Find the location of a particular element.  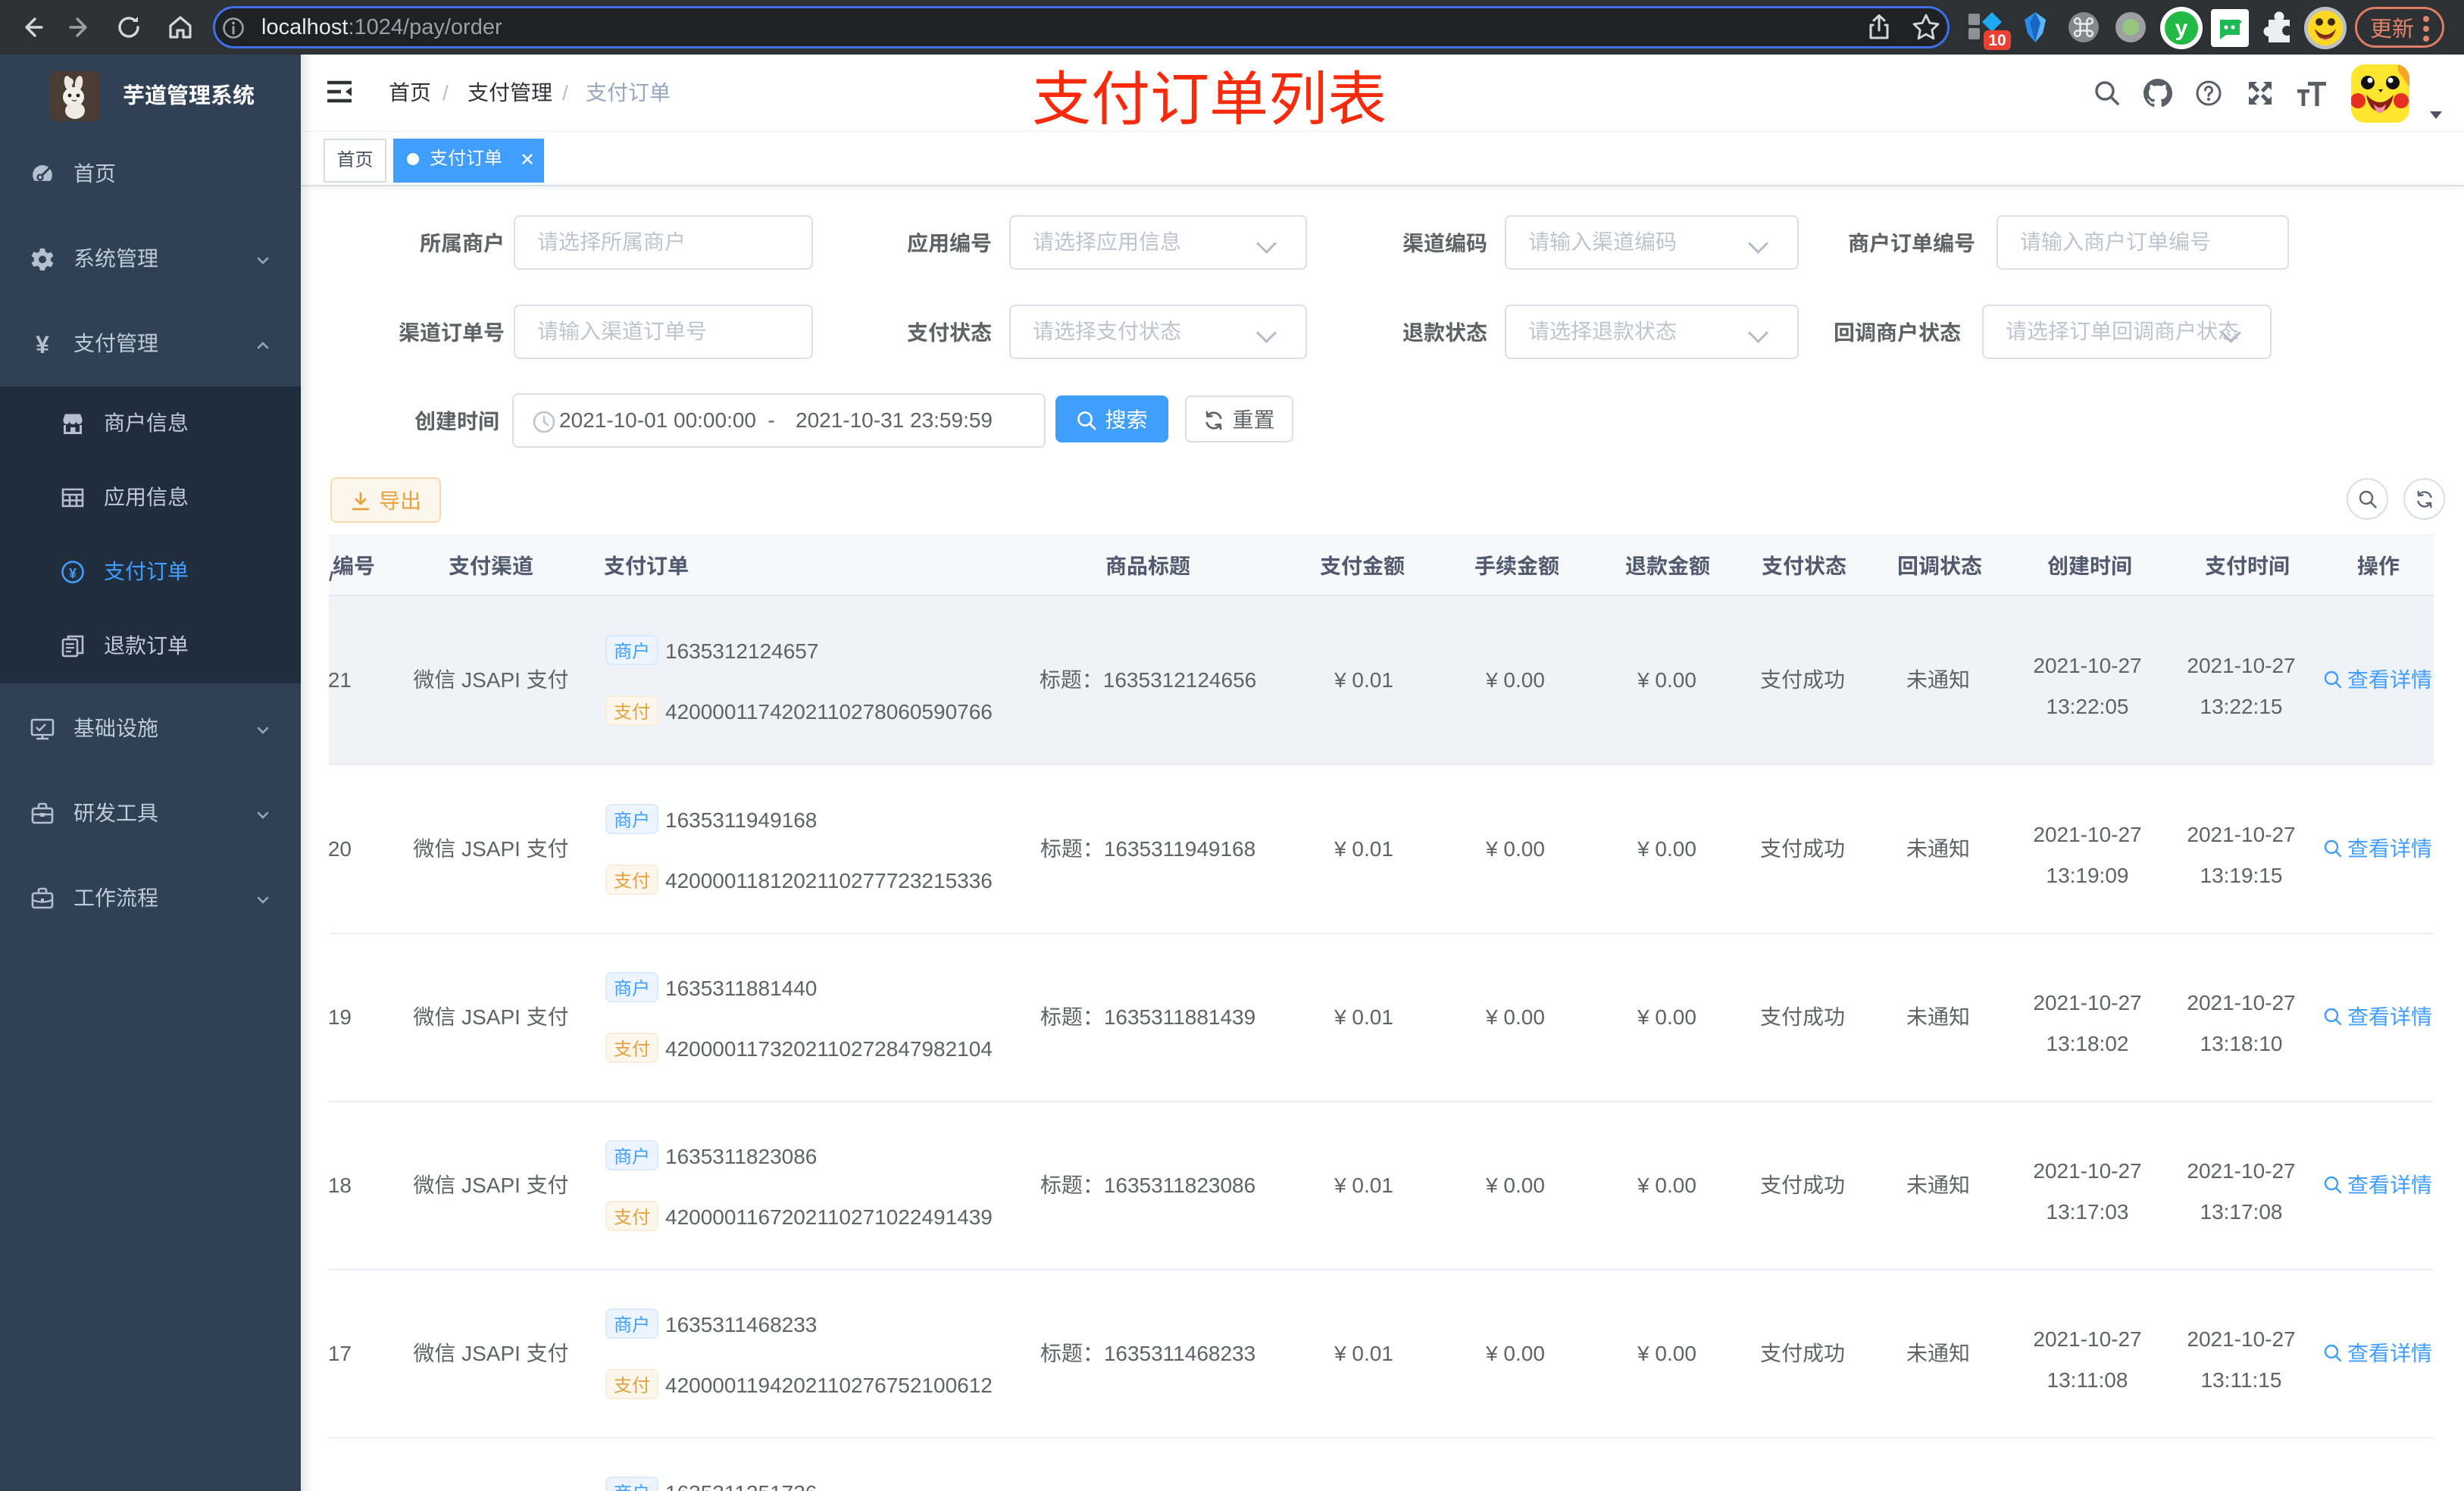

svg-text: 10 is located at coordinates (1997, 40).